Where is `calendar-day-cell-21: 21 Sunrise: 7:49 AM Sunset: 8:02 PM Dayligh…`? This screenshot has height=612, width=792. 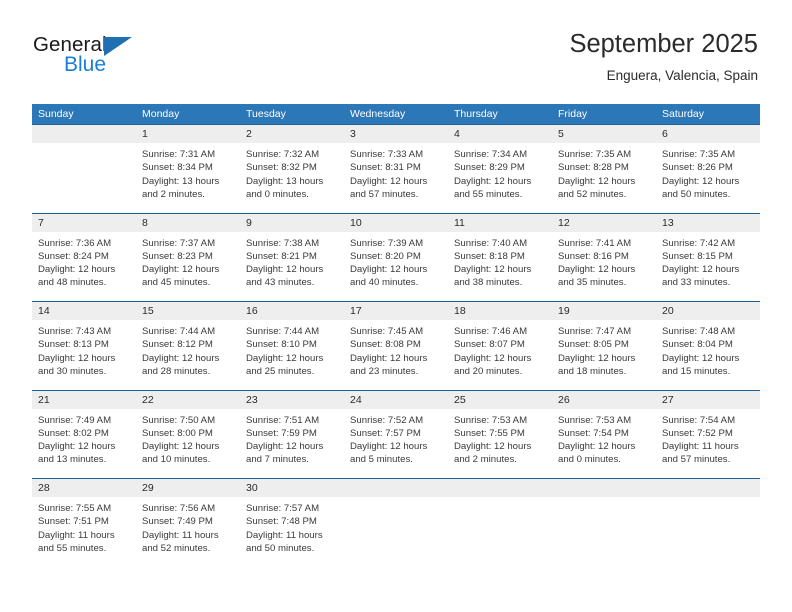
calendar-day-cell-21: 21 Sunrise: 7:49 AM Sunset: 8:02 PM Dayligh… is located at coordinates (84, 434).